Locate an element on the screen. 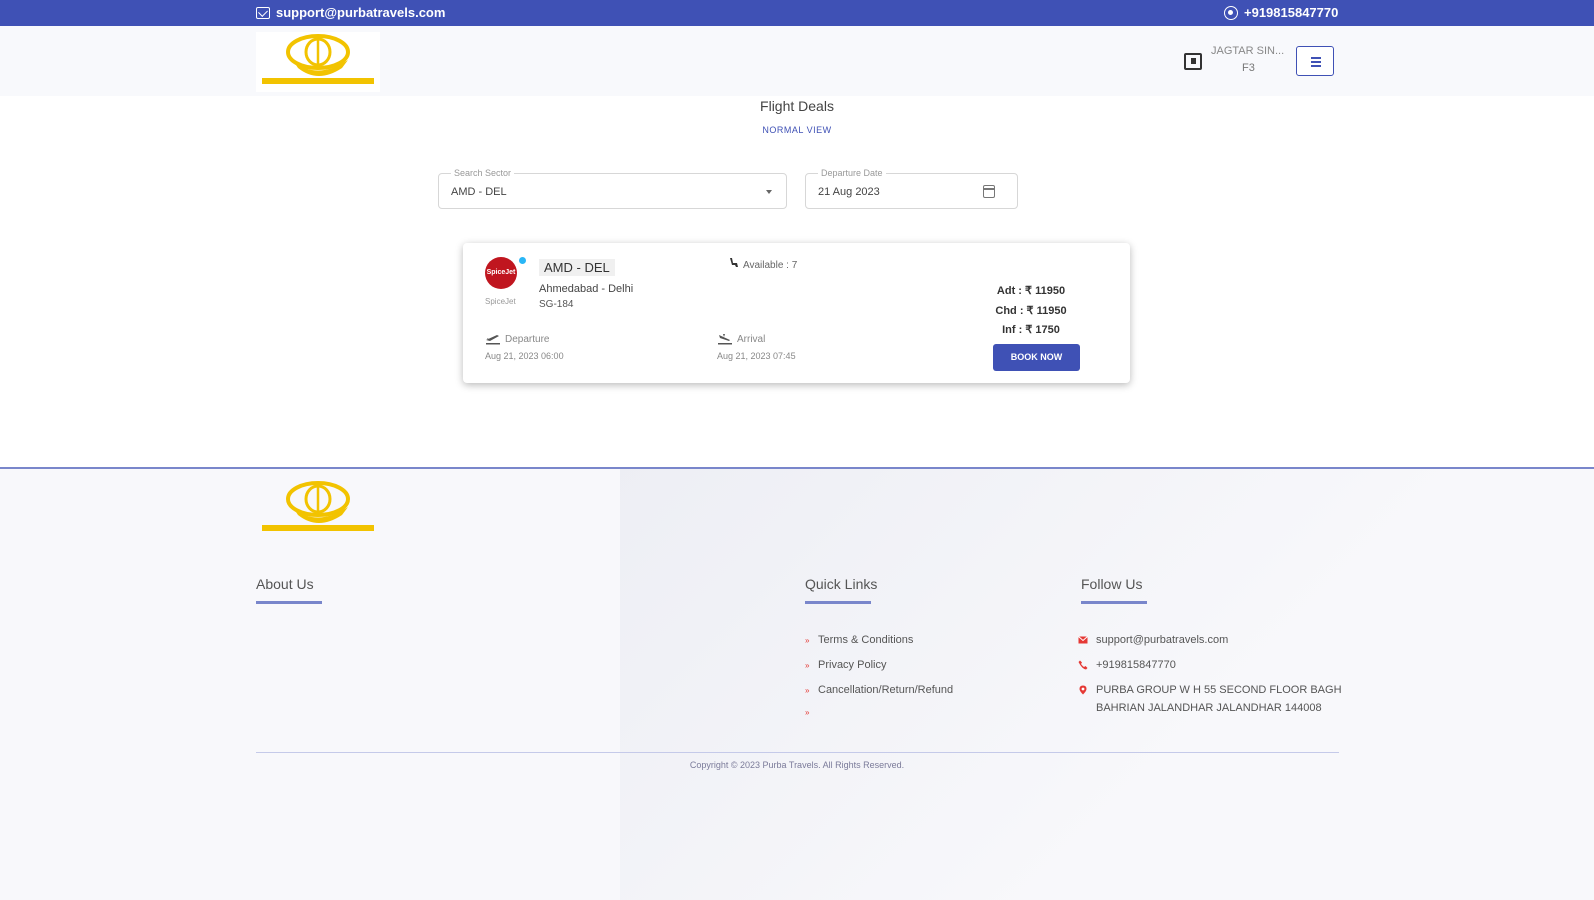 This screenshot has height=900, width=1594. footer-link-terms: » Terms & Conditions is located at coordinates (859, 640).